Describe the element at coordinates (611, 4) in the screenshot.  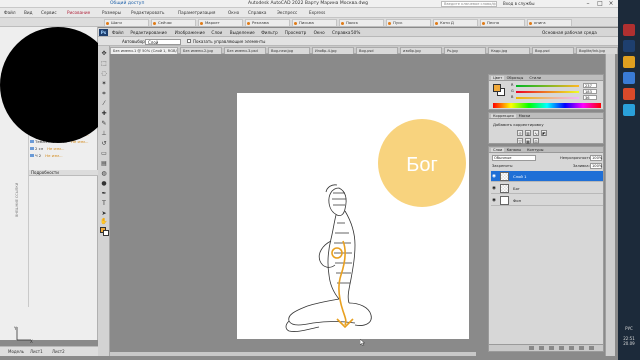
I see `close-icon: ×` at that location.